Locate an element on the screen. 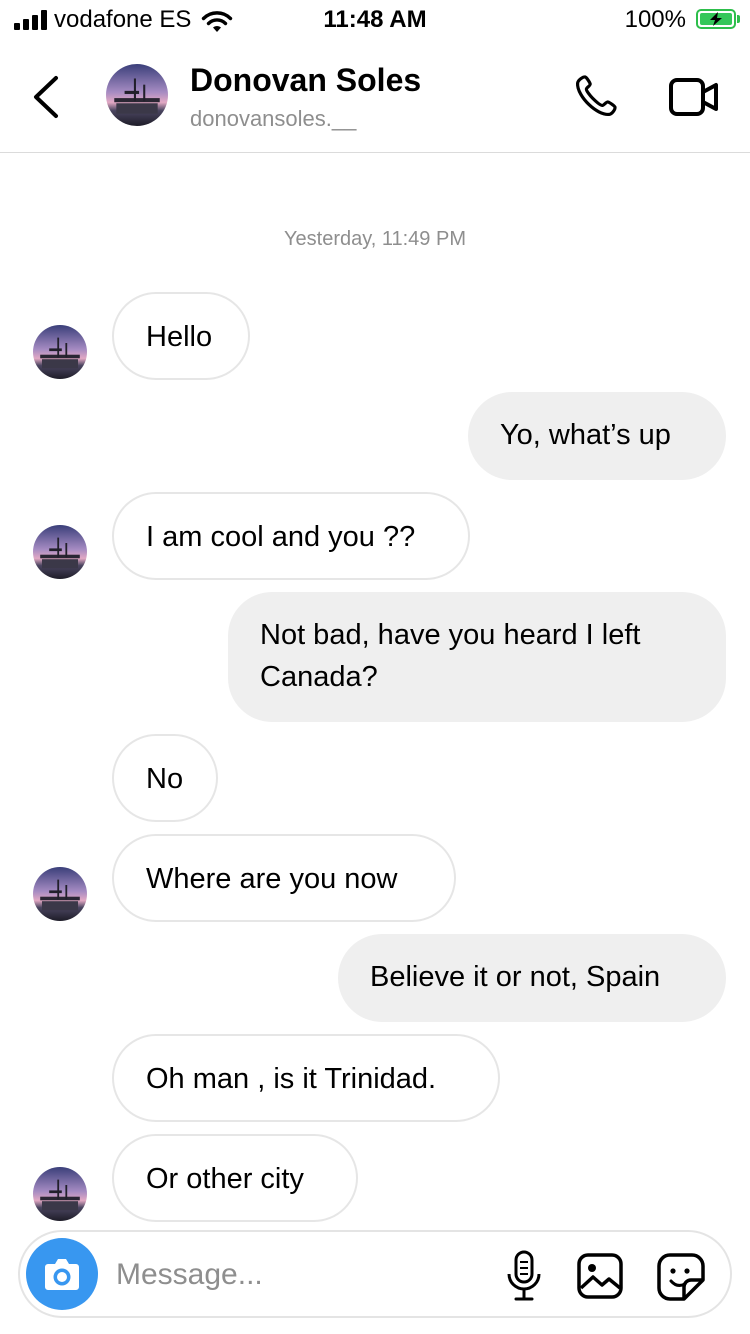 The width and height of the screenshot is (750, 1334). battery-nub is located at coordinates (738, 19).